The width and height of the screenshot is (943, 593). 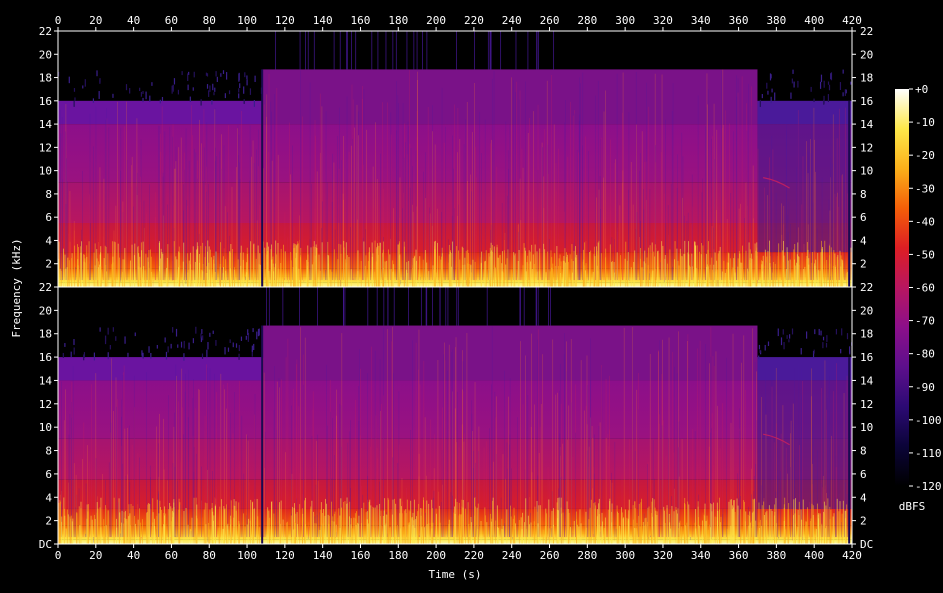 What do you see at coordinates (866, 544) in the screenshot?
I see `y-tick-label: DC` at bounding box center [866, 544].